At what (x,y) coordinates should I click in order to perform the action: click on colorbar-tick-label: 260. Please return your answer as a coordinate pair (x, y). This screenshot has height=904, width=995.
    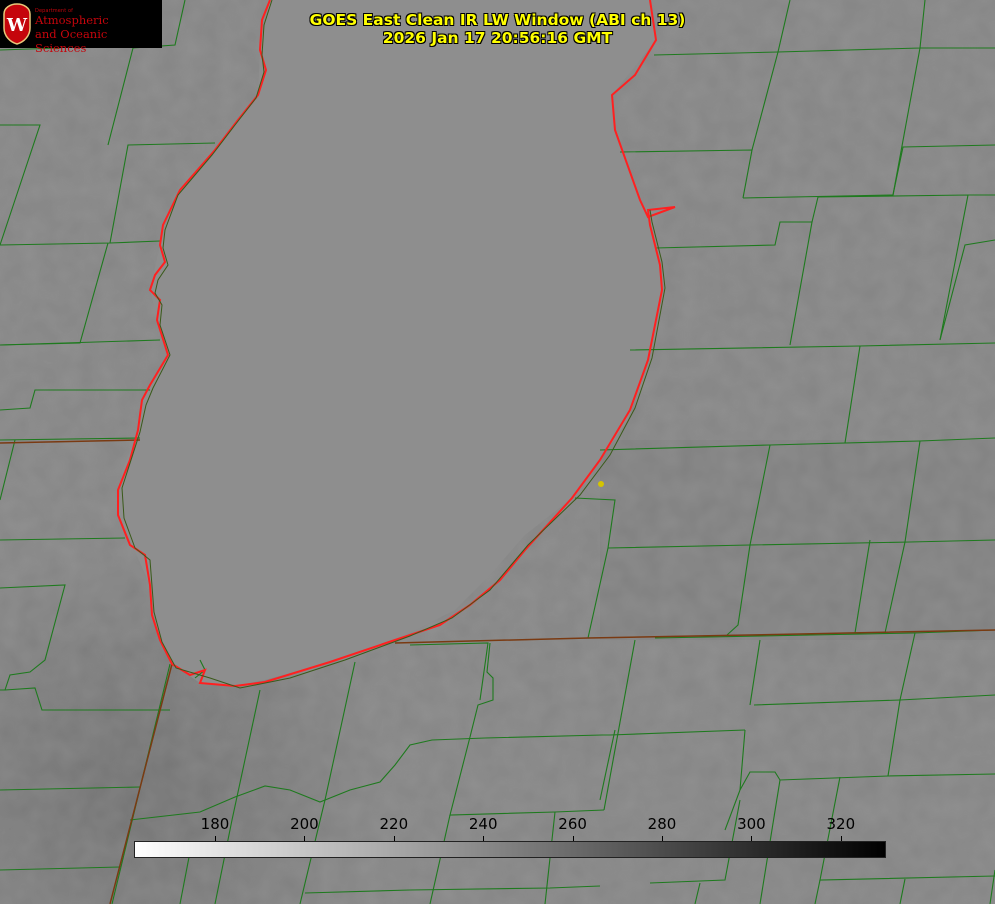
    Looking at the image, I should click on (572, 824).